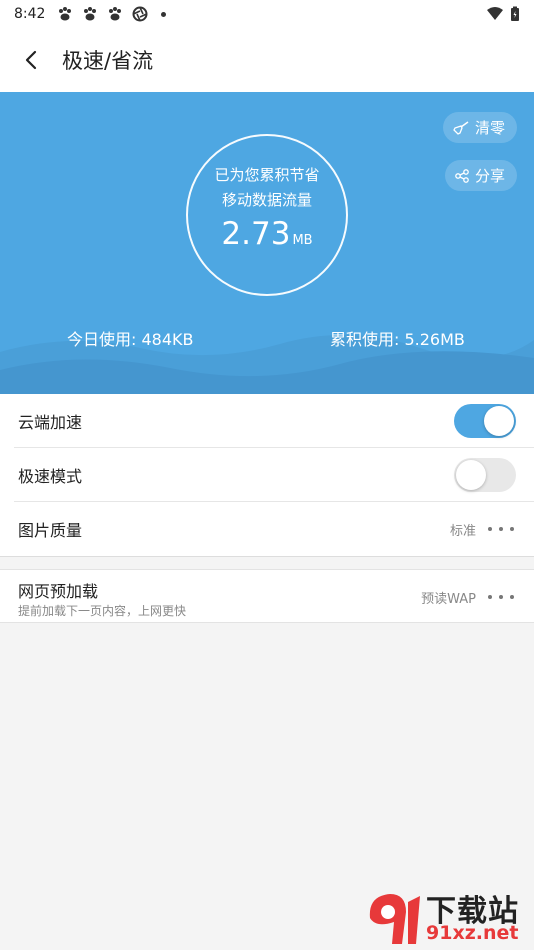  I want to click on back-button, so click(31, 60).